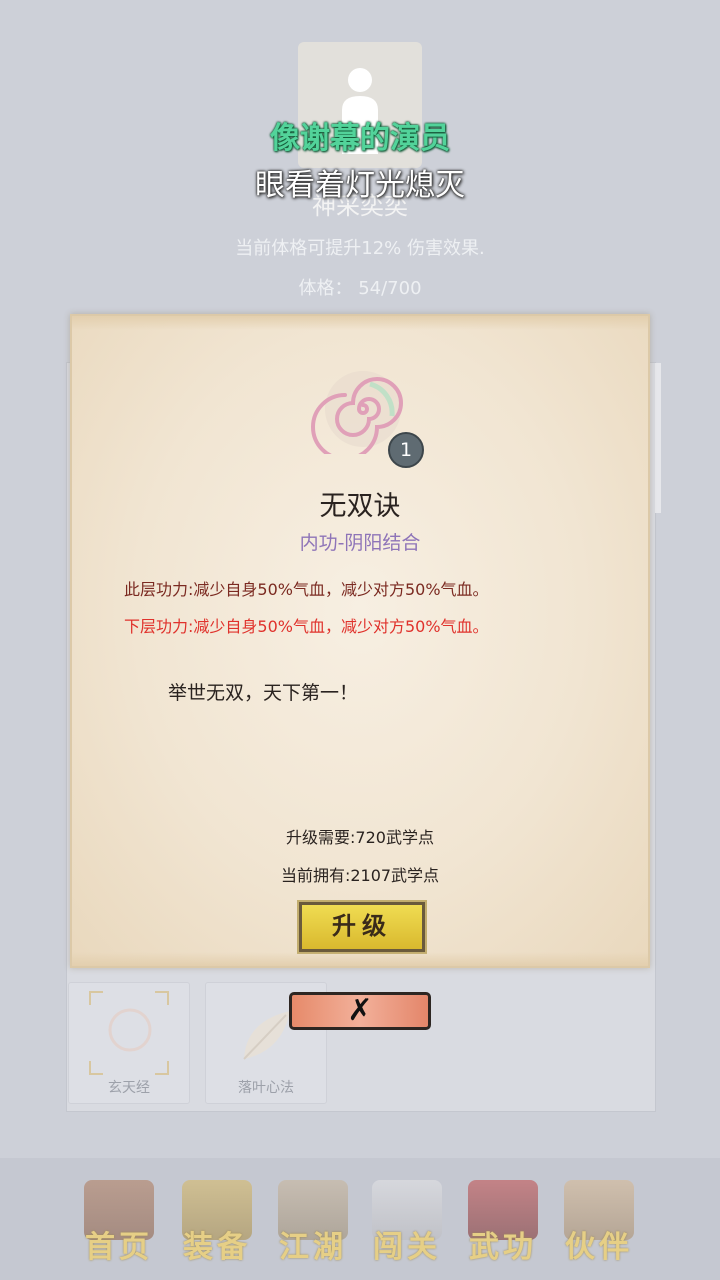 Image resolution: width=720 pixels, height=1280 pixels. What do you see at coordinates (503, 1247) in the screenshot?
I see `nav-label: 武功` at bounding box center [503, 1247].